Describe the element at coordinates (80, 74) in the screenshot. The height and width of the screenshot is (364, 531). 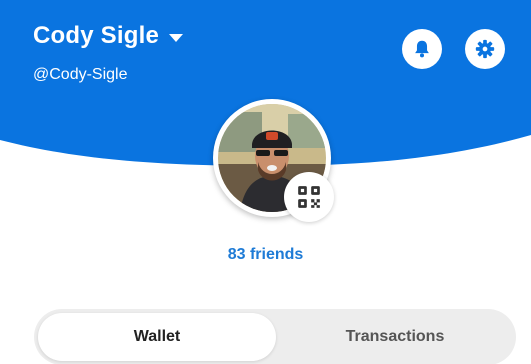
I see `user-handle: @Cody-Sigle` at that location.